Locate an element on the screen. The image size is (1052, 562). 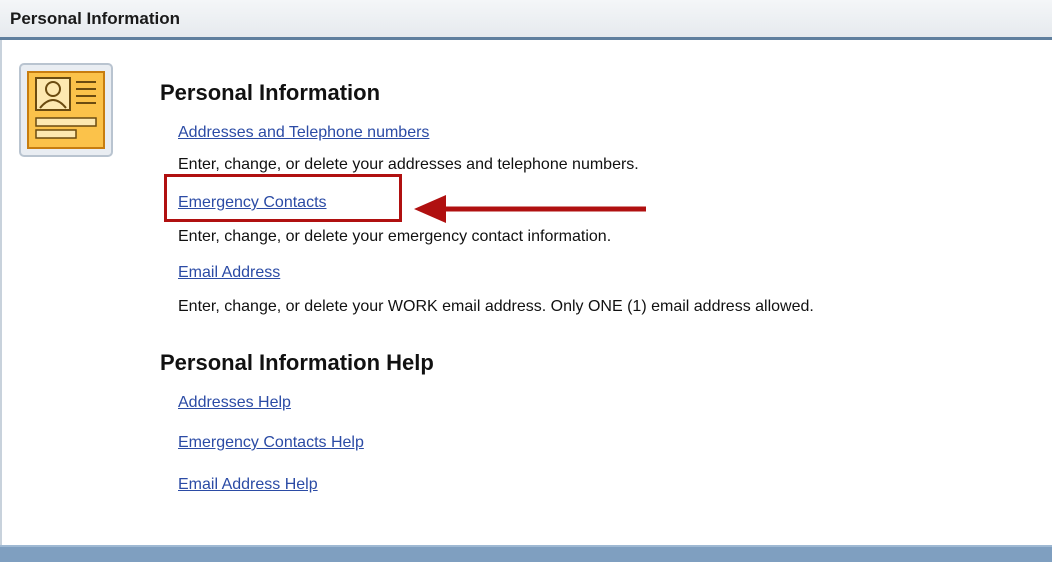
page-title: Personal Information is located at coordinates (95, 18).